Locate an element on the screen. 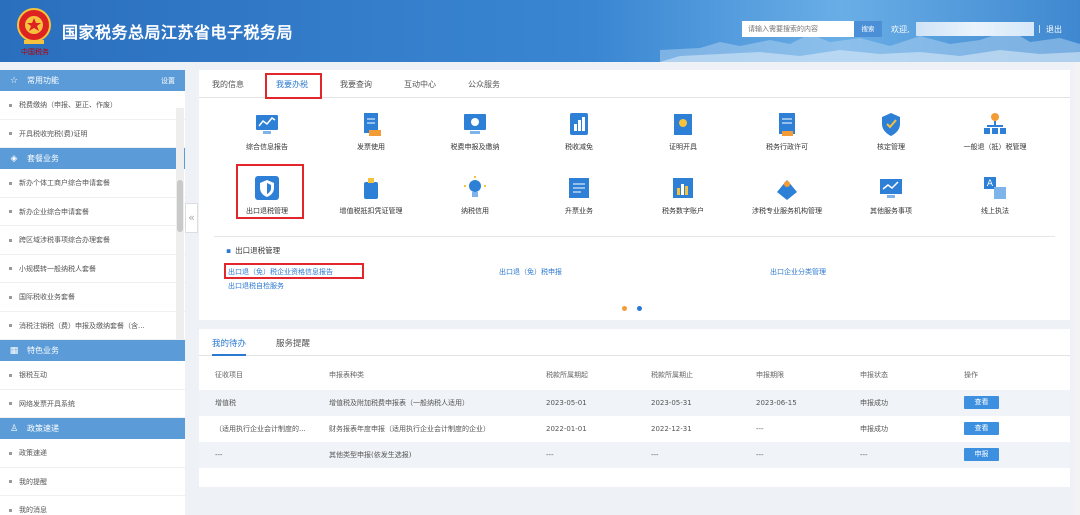  highlight-box-link is located at coordinates (294, 271).